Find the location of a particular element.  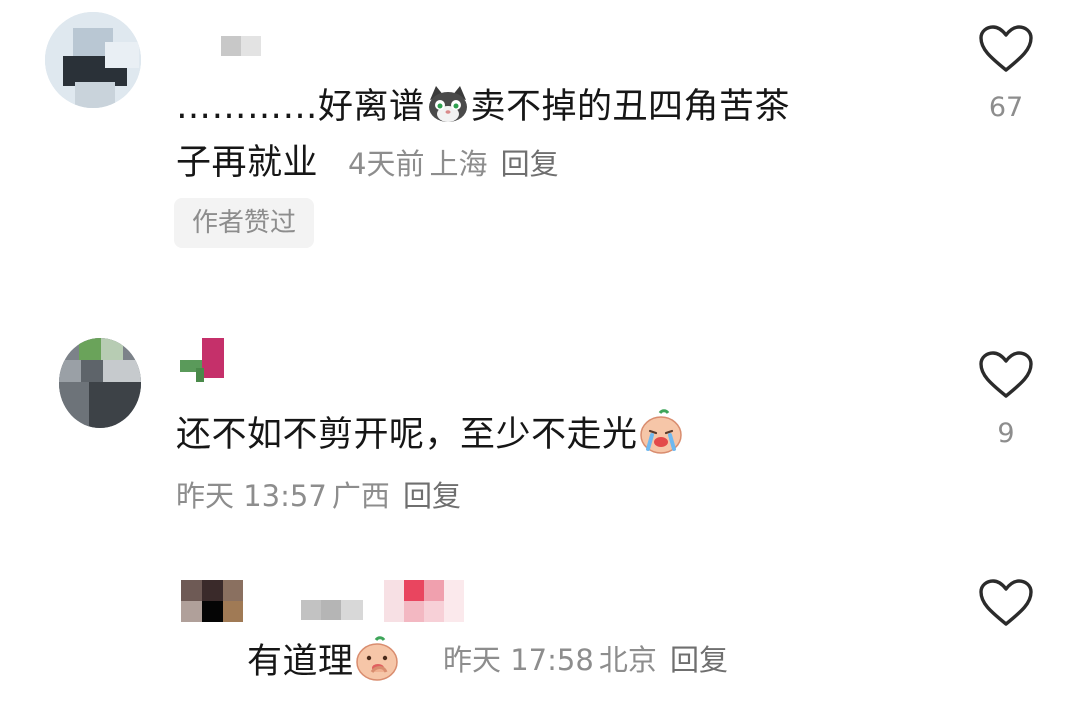

comment-text: …………好离谱 卖不掉的丑四角苦茶 is located at coordinates (483, 107).